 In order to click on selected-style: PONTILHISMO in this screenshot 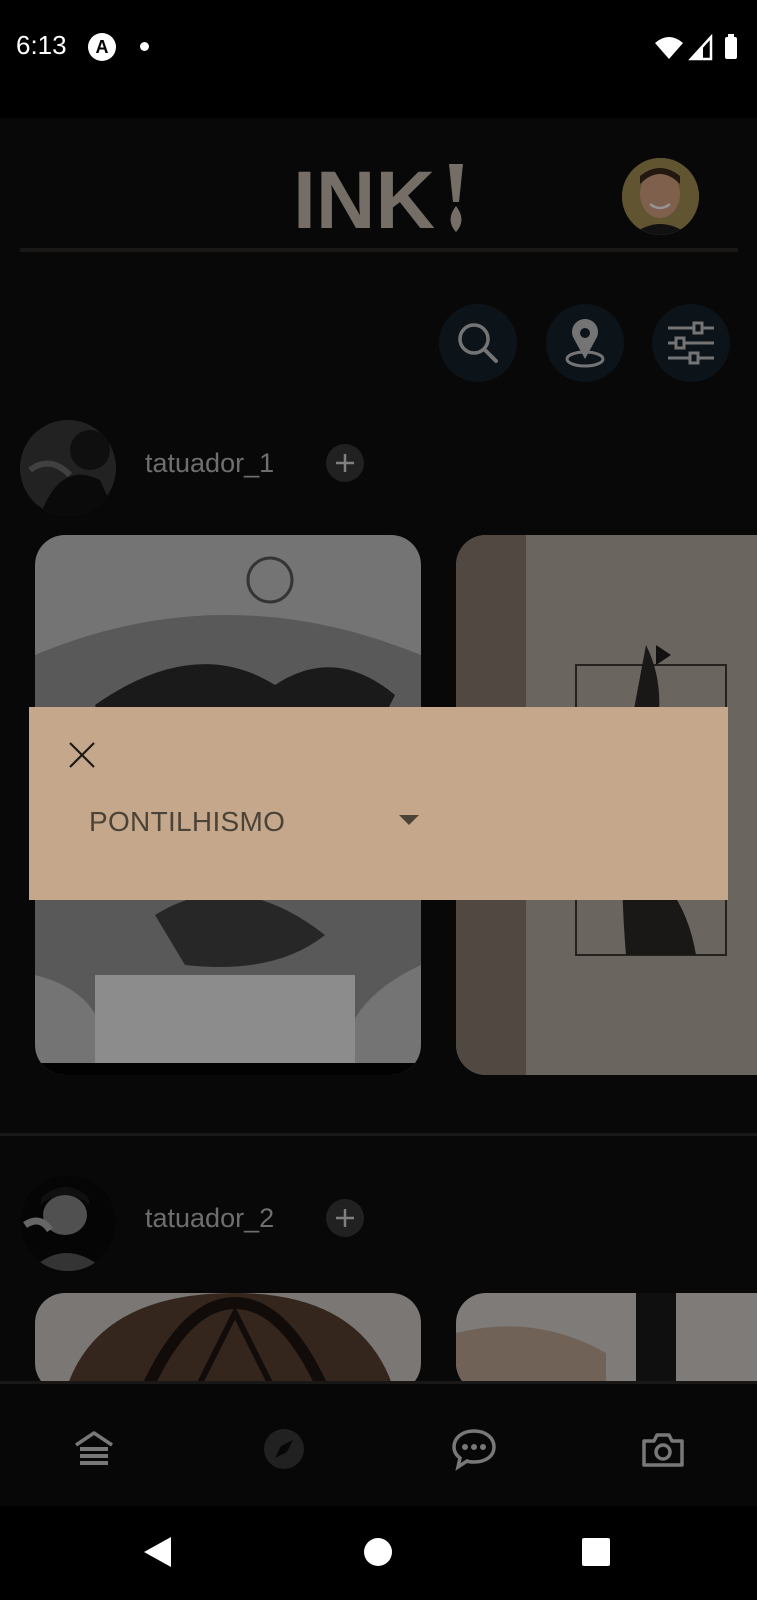, I will do `click(187, 821)`.